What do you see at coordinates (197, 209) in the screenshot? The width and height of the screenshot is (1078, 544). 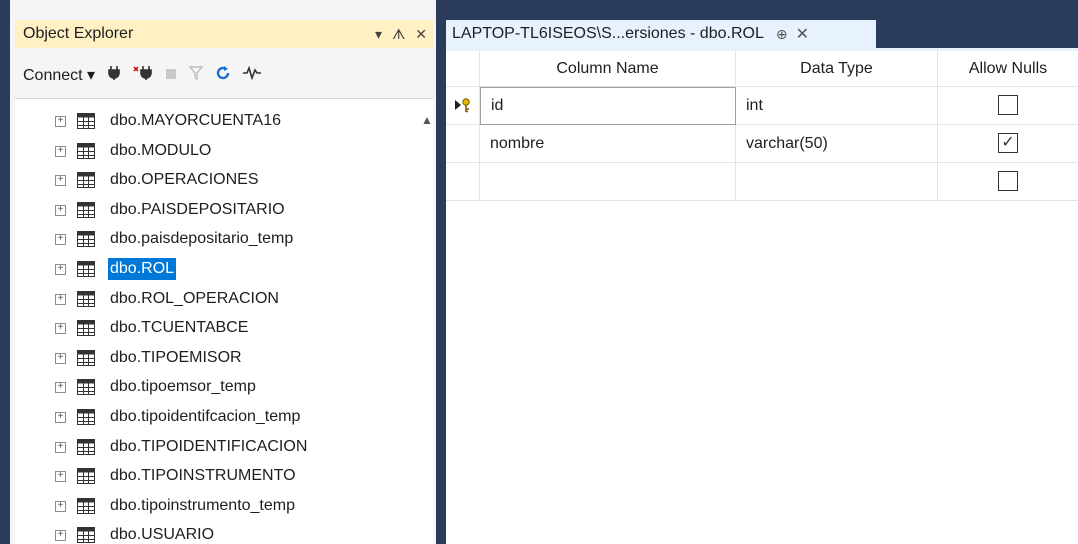 I see `tree-node-label: dbo.PAISDEPOSITARIO` at bounding box center [197, 209].